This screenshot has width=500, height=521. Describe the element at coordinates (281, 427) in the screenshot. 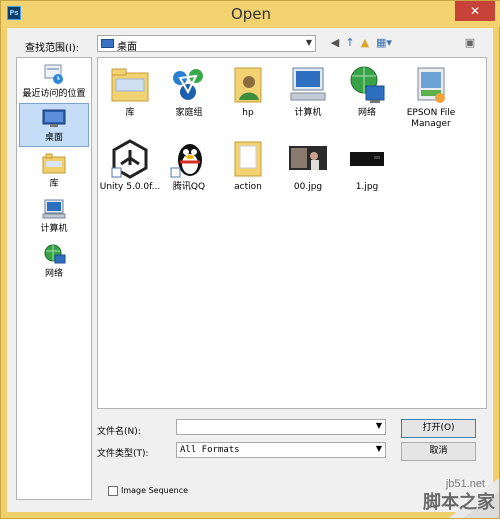

I see `filename-input: ▼` at that location.